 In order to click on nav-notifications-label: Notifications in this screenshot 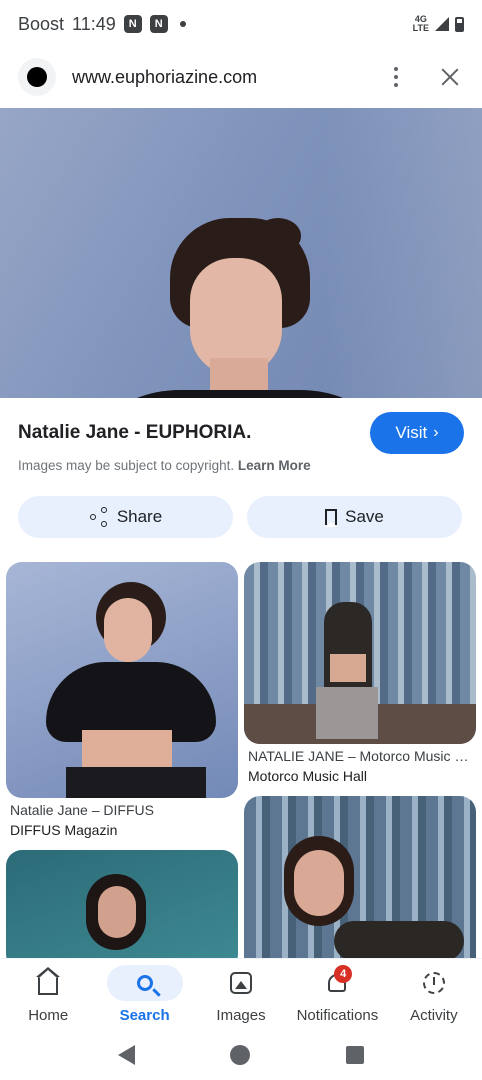, I will do `click(337, 1015)`.